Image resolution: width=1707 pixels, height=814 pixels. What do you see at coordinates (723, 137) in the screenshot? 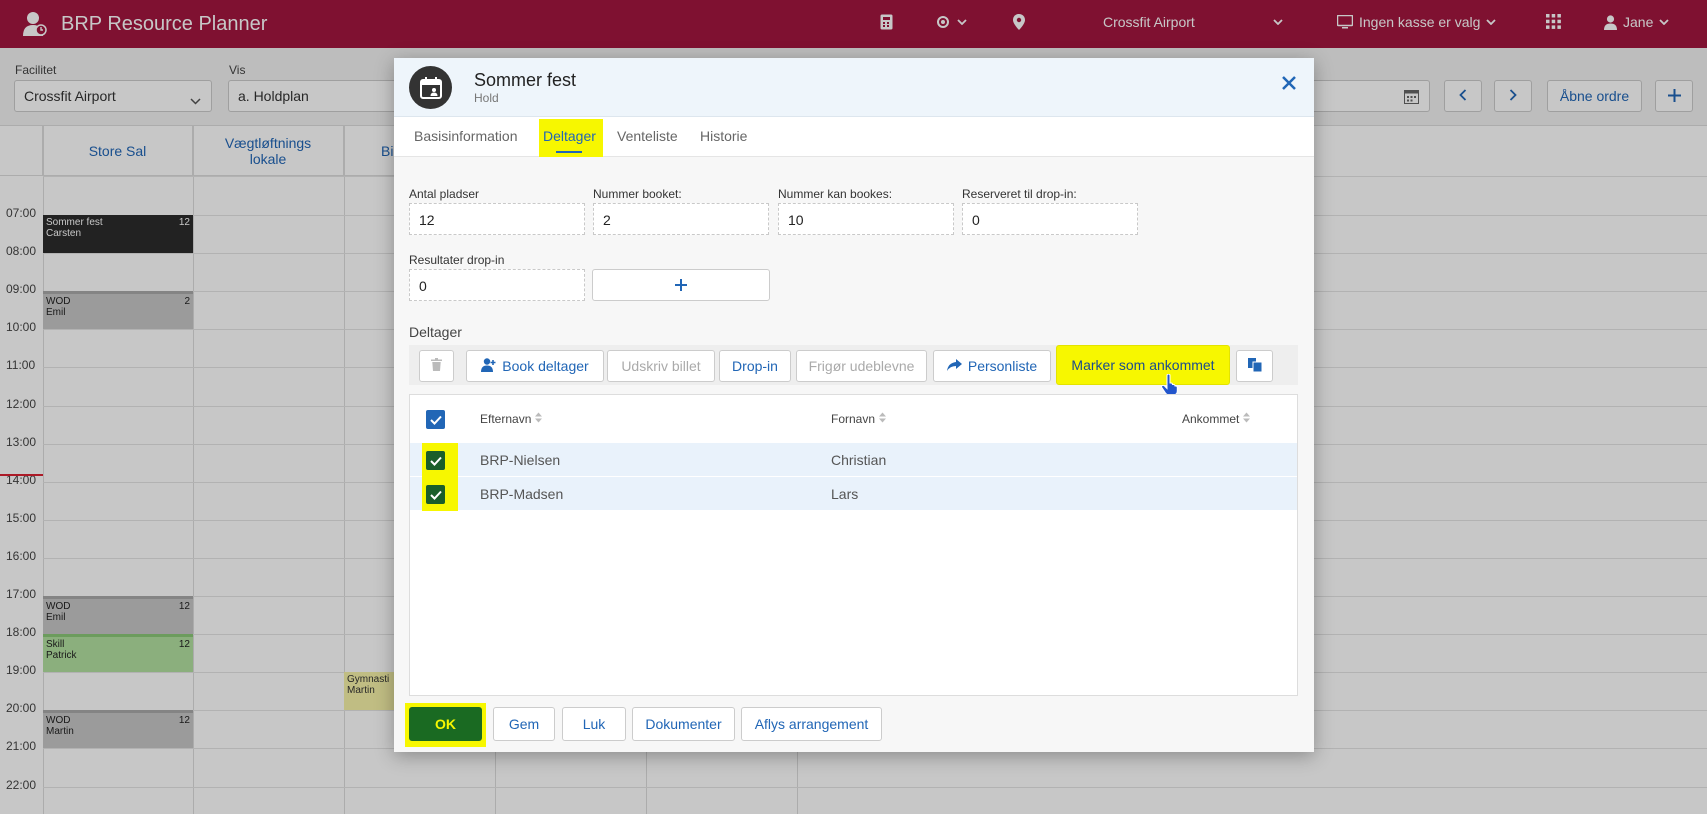
I see `tab-historie: Historie` at bounding box center [723, 137].